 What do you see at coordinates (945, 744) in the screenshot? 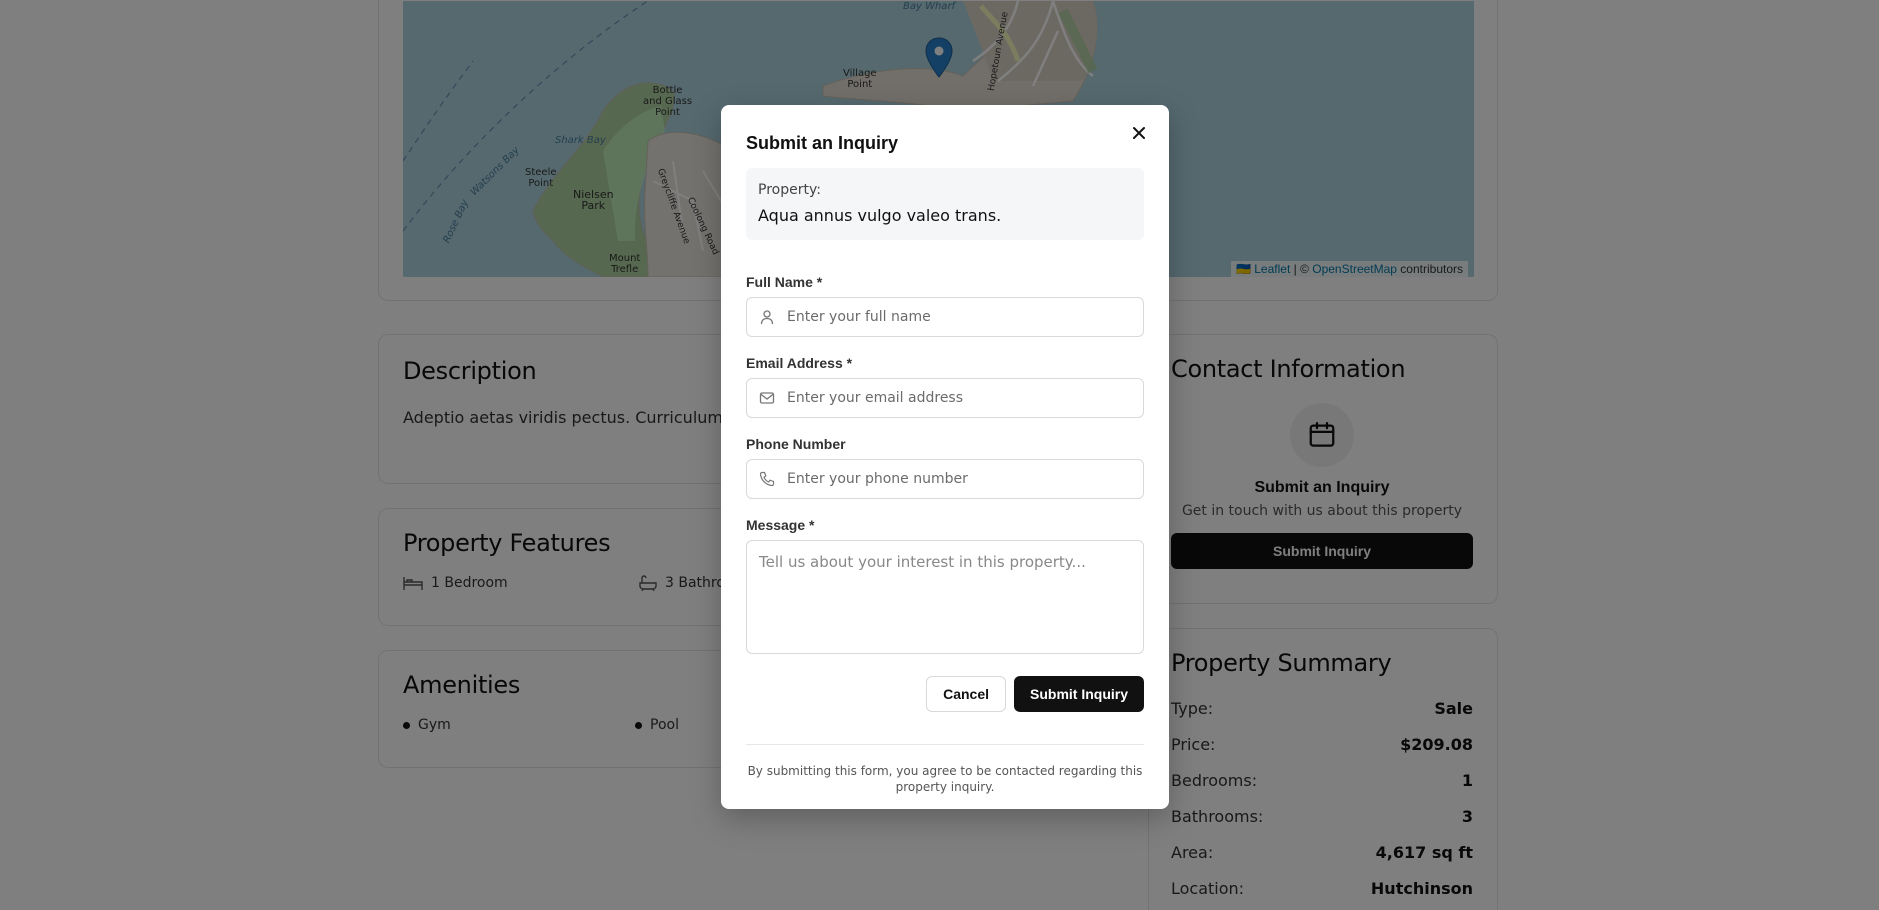
I see `modal-divider` at bounding box center [945, 744].